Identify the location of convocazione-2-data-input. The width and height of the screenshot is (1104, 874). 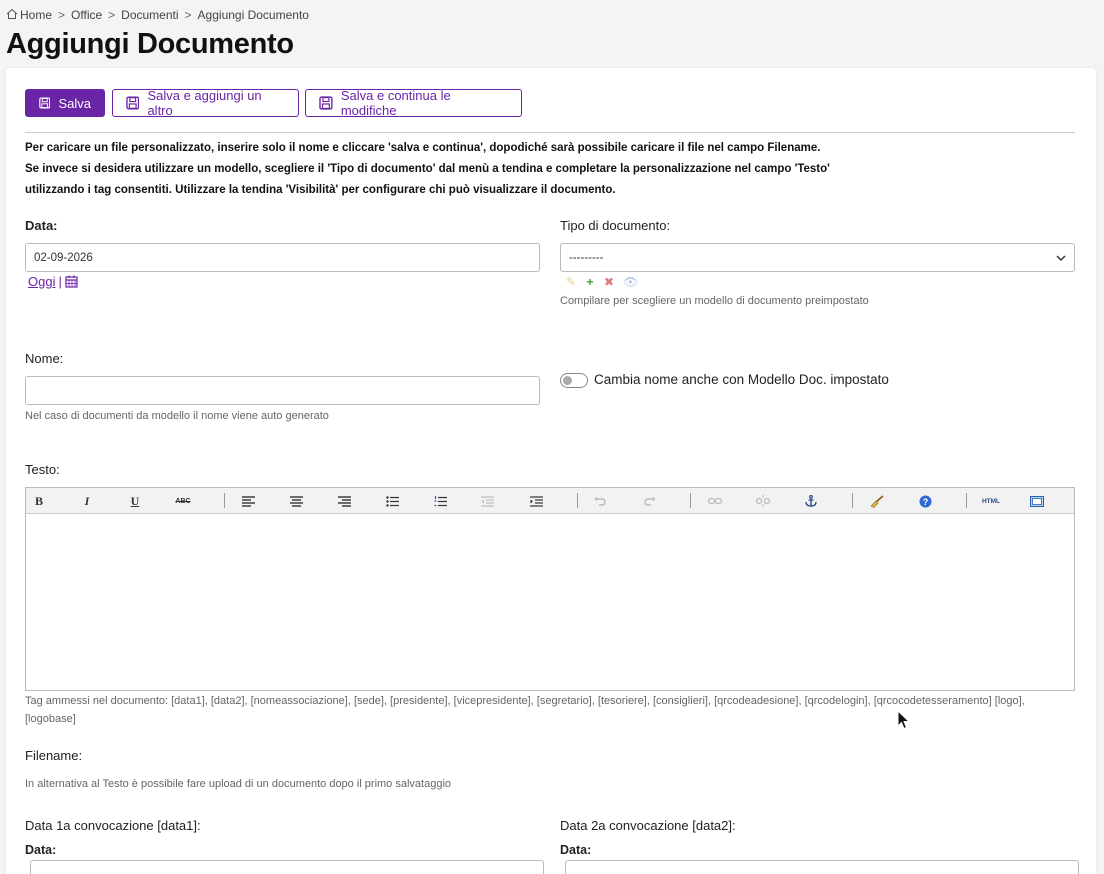
(822, 867).